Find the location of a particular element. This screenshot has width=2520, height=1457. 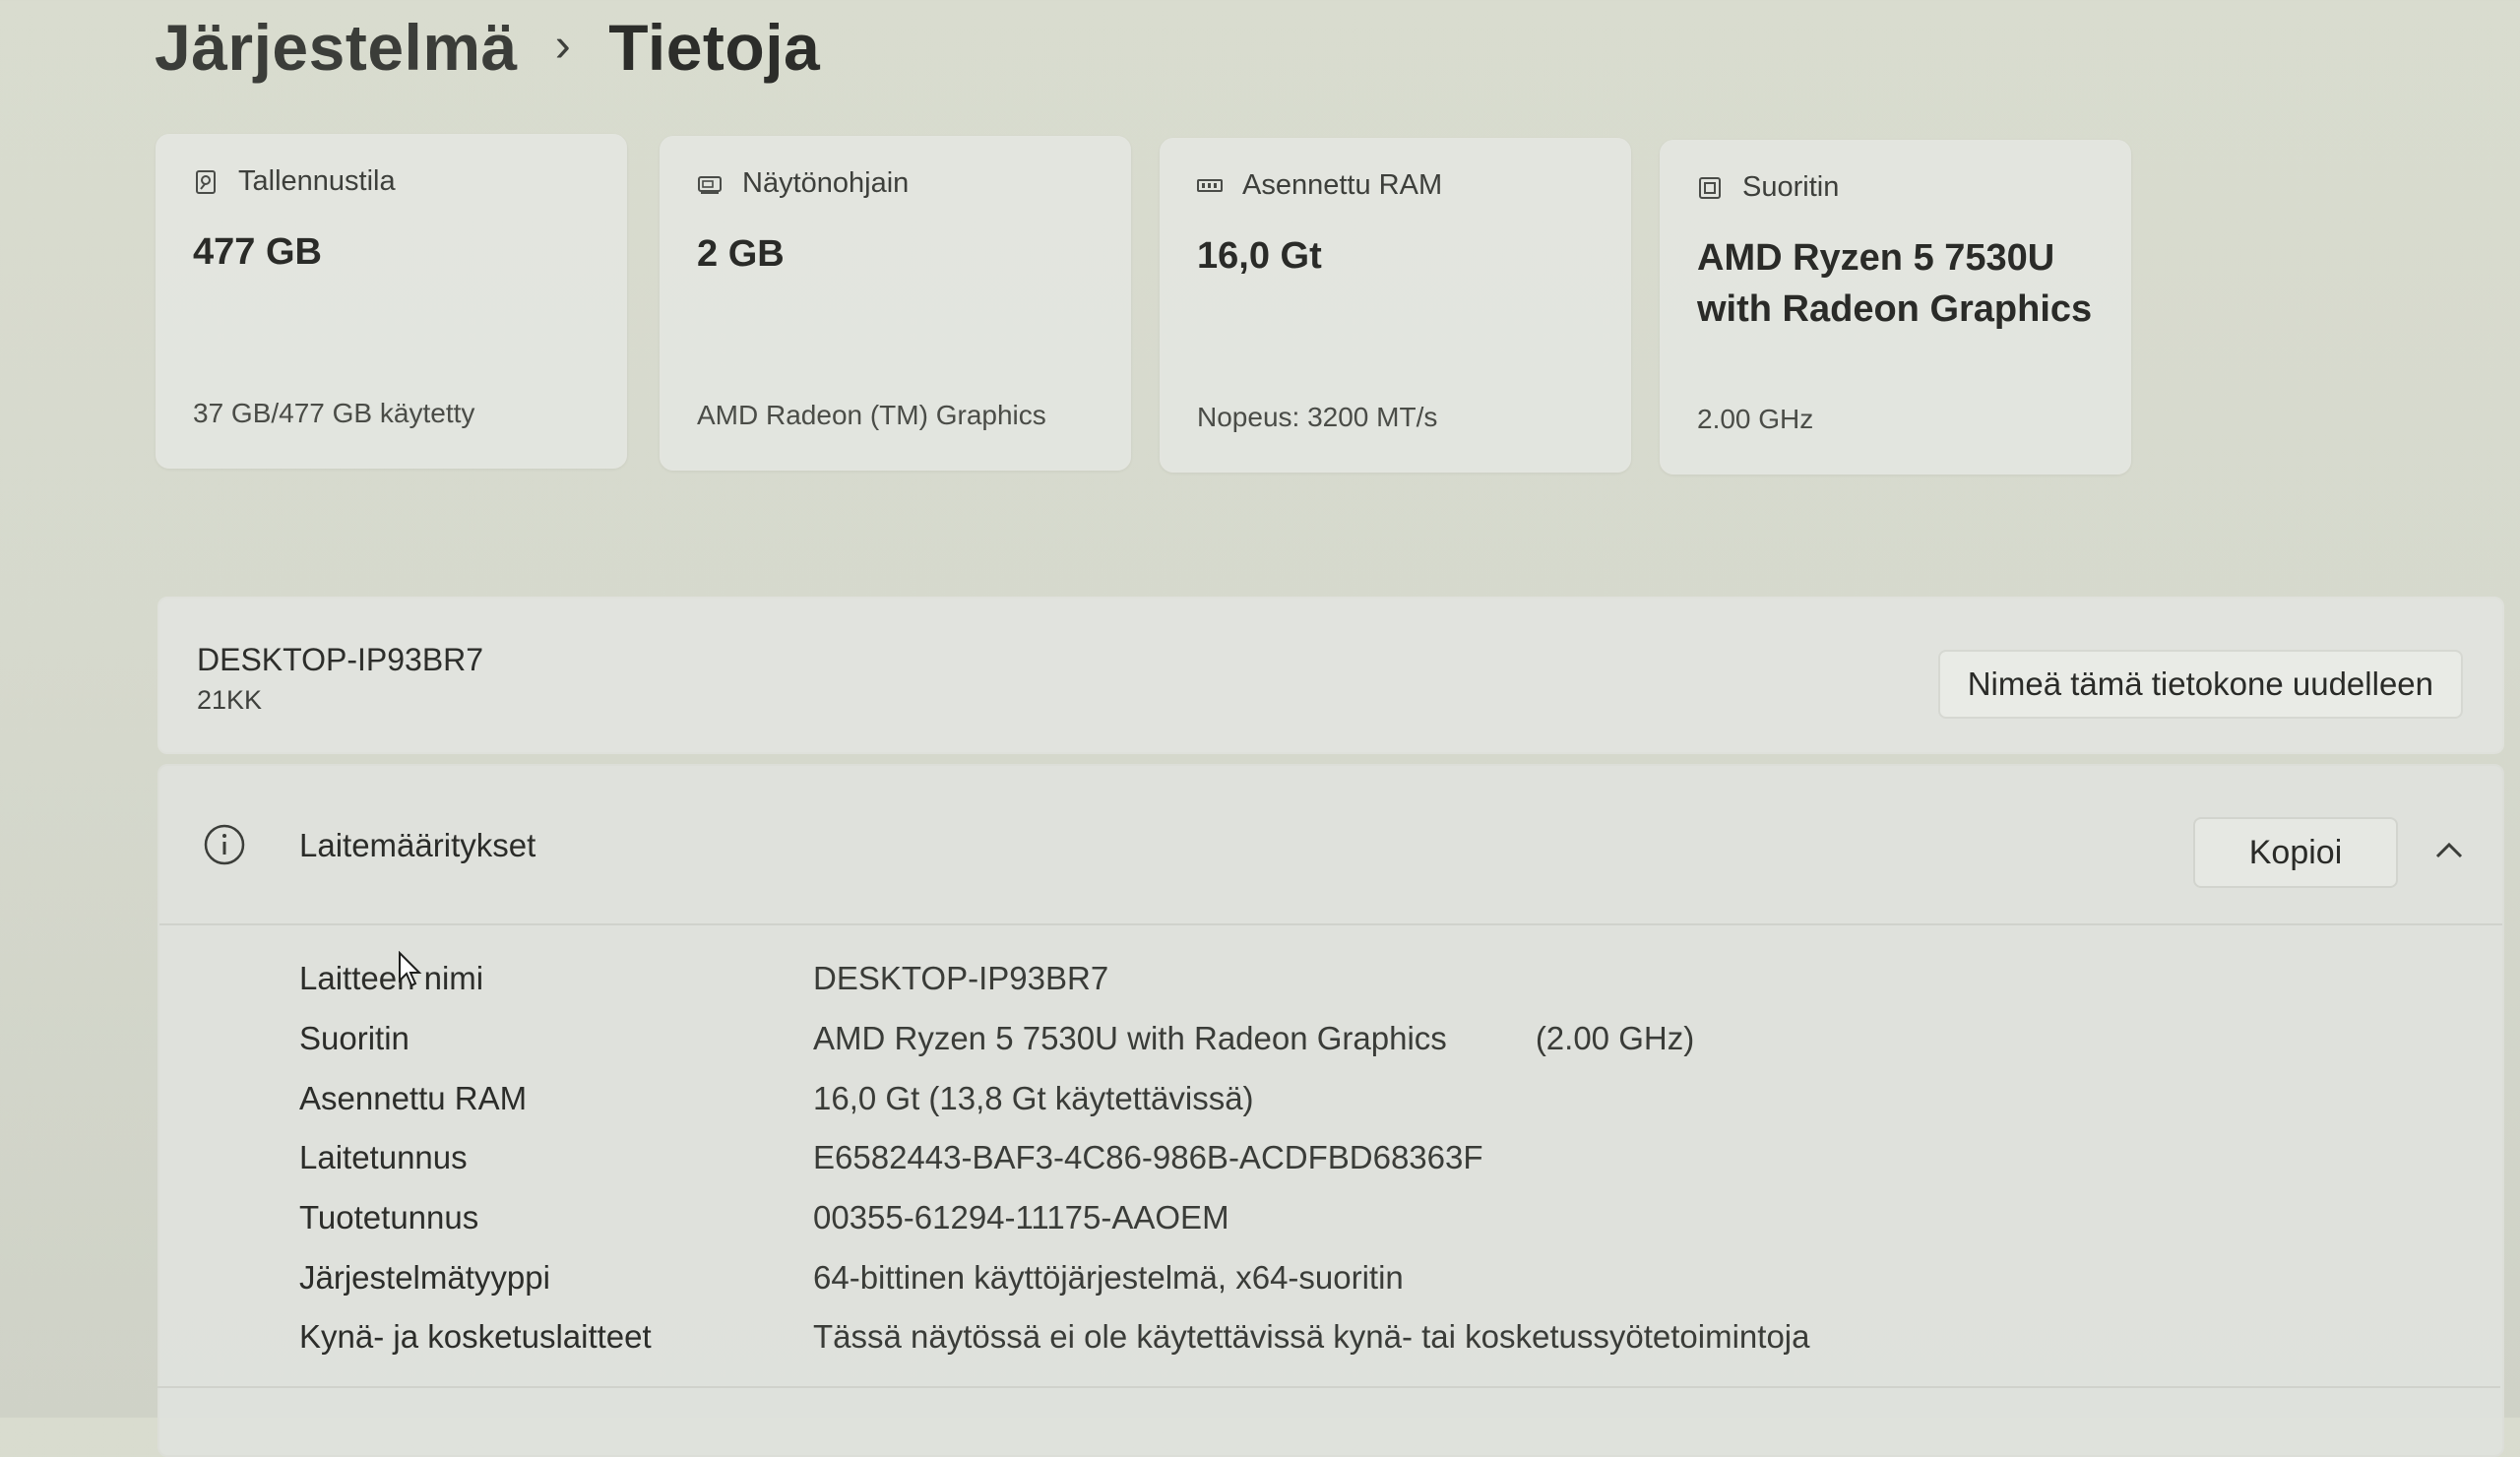

divider is located at coordinates (1329, 1387).